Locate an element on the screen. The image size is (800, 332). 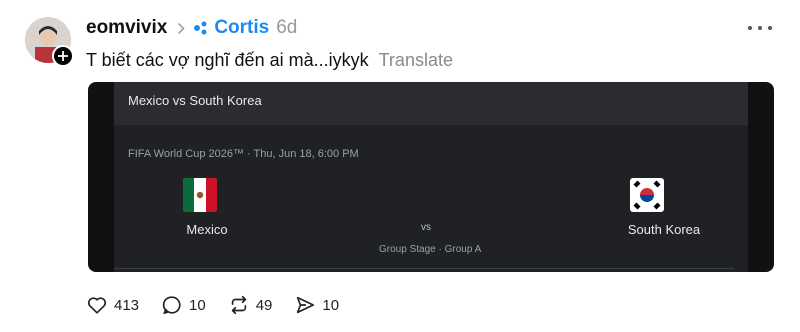
username: eomvivix is located at coordinates (126, 28).